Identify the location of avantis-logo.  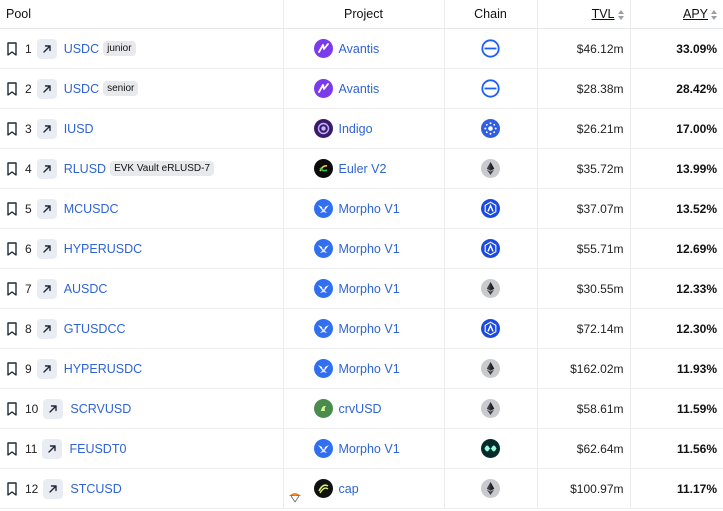
(323, 48).